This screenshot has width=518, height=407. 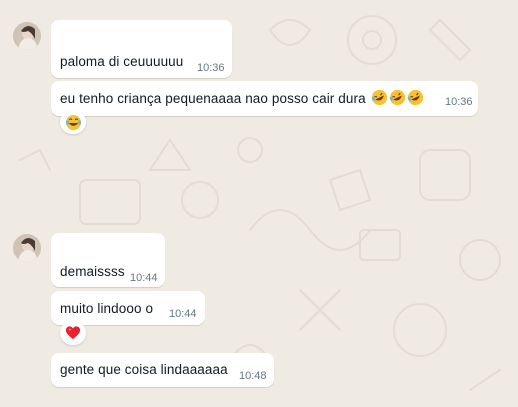 What do you see at coordinates (108, 260) in the screenshot?
I see `message-bubble: demaissss 10:44` at bounding box center [108, 260].